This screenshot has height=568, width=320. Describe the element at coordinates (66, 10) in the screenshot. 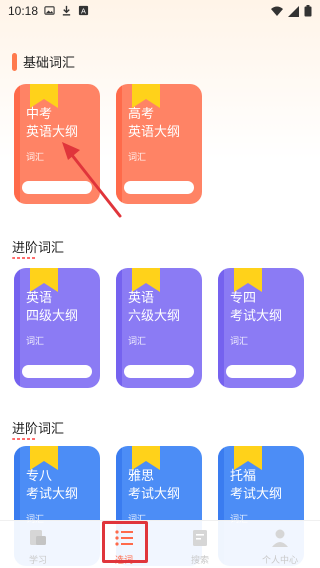

I see `download-icon` at that location.